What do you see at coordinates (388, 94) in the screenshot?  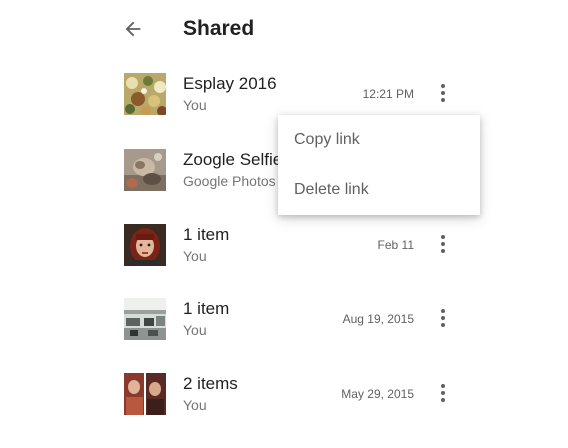 I see `item-time: 12:21 PM` at bounding box center [388, 94].